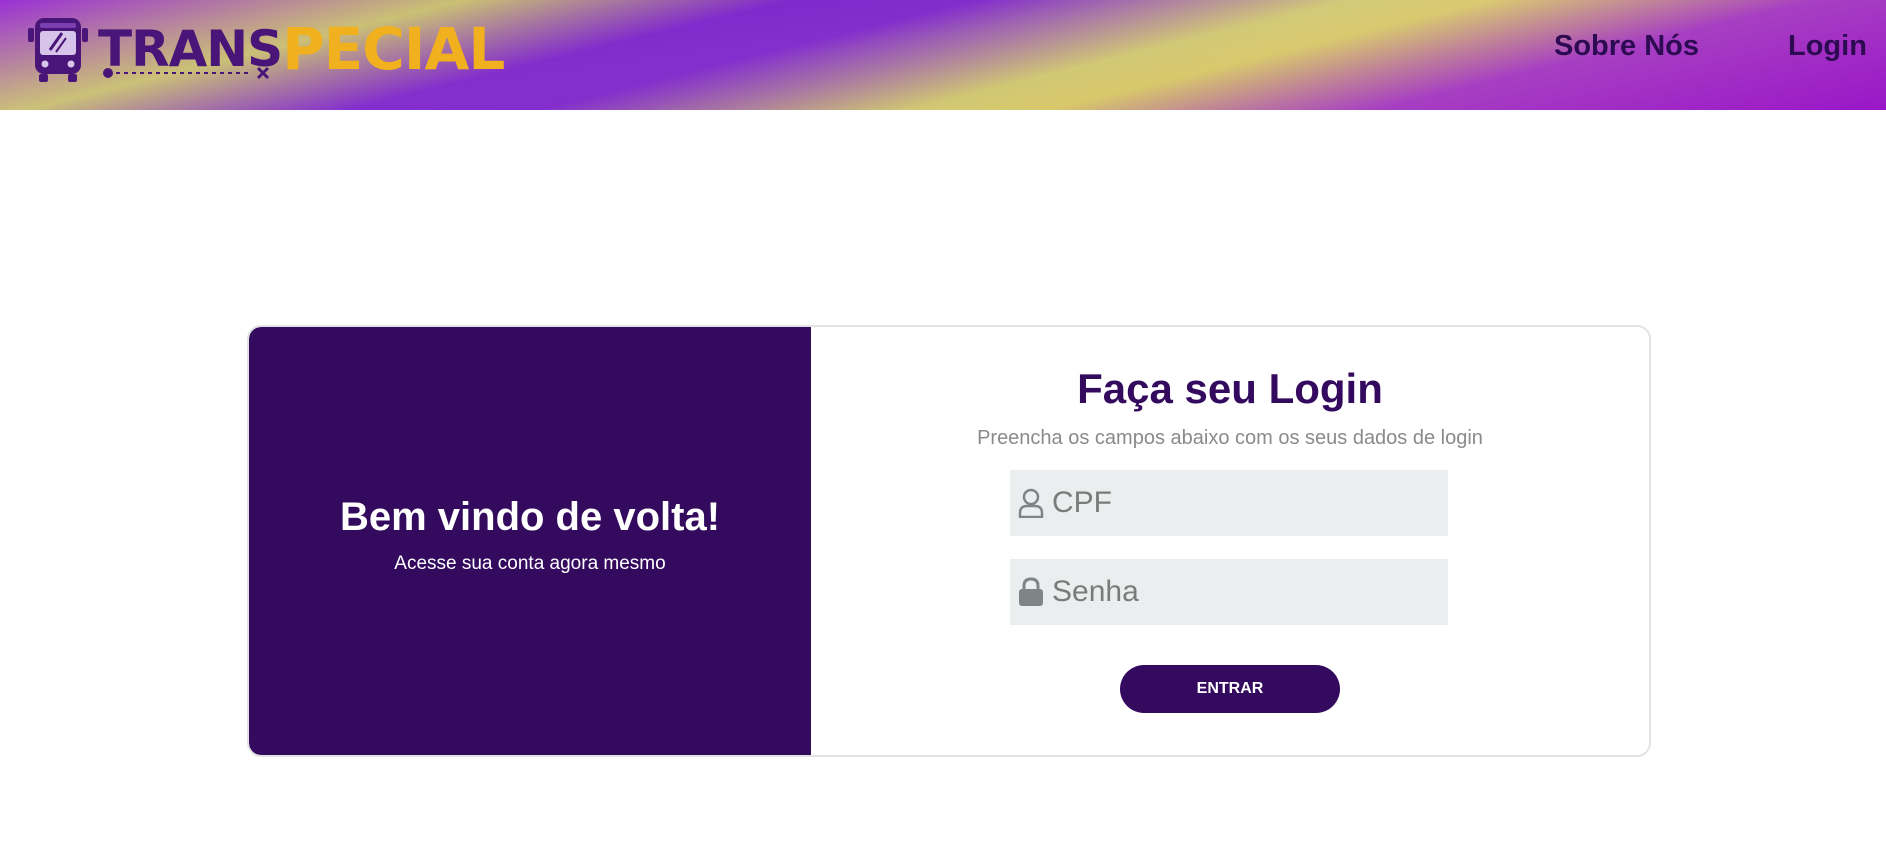 This screenshot has height=842, width=1886. Describe the element at coordinates (1827, 46) in the screenshot. I see `nav-login-link: Login` at that location.